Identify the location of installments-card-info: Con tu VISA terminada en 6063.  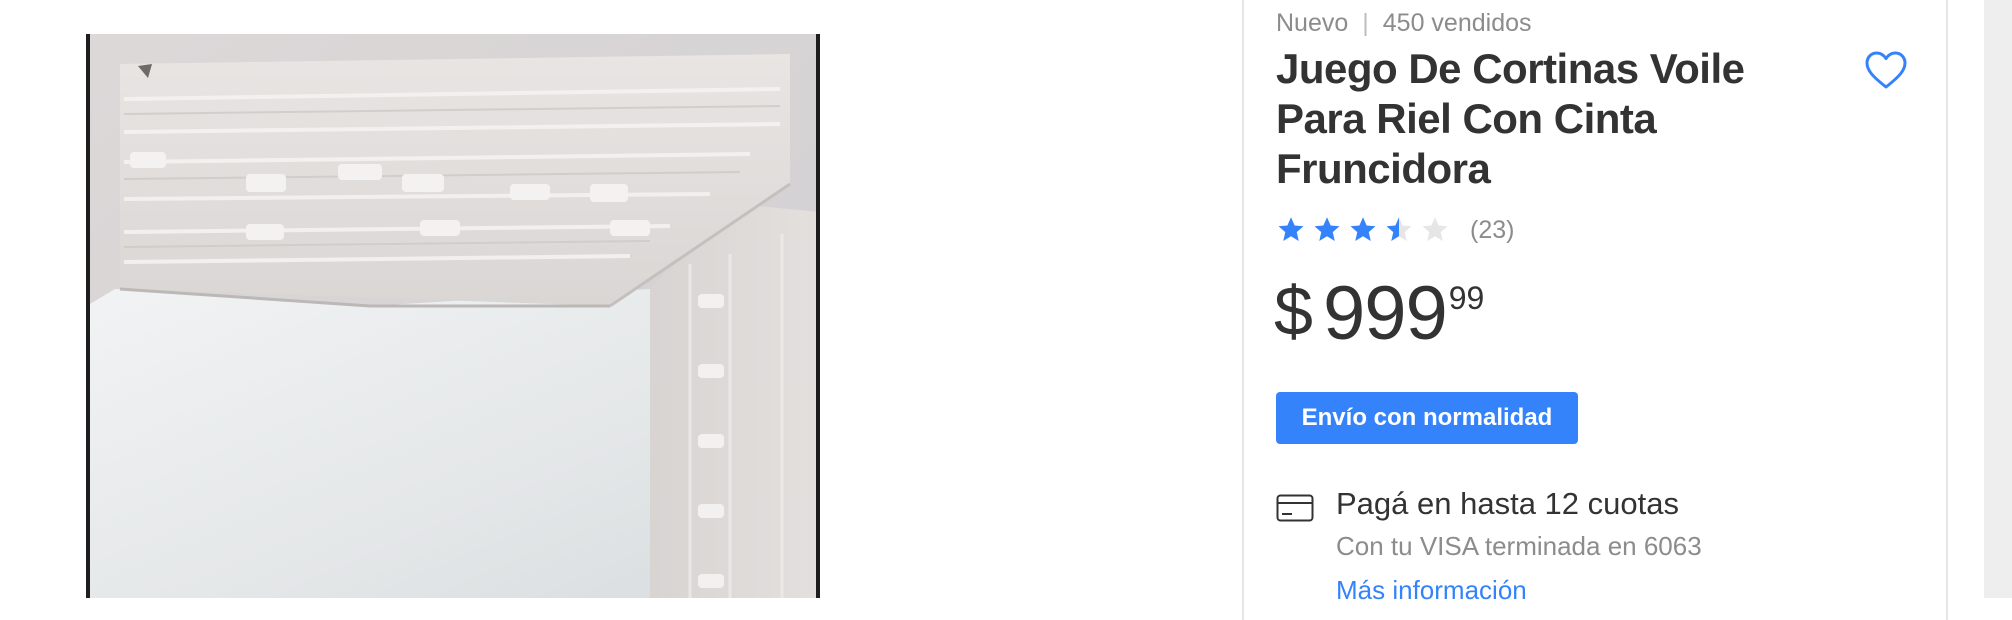
(1519, 546).